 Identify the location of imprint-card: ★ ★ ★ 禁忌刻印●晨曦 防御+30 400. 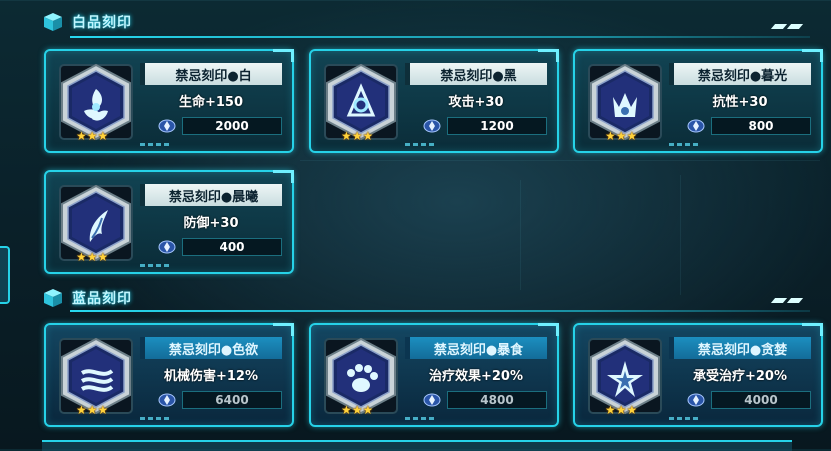
(169, 222).